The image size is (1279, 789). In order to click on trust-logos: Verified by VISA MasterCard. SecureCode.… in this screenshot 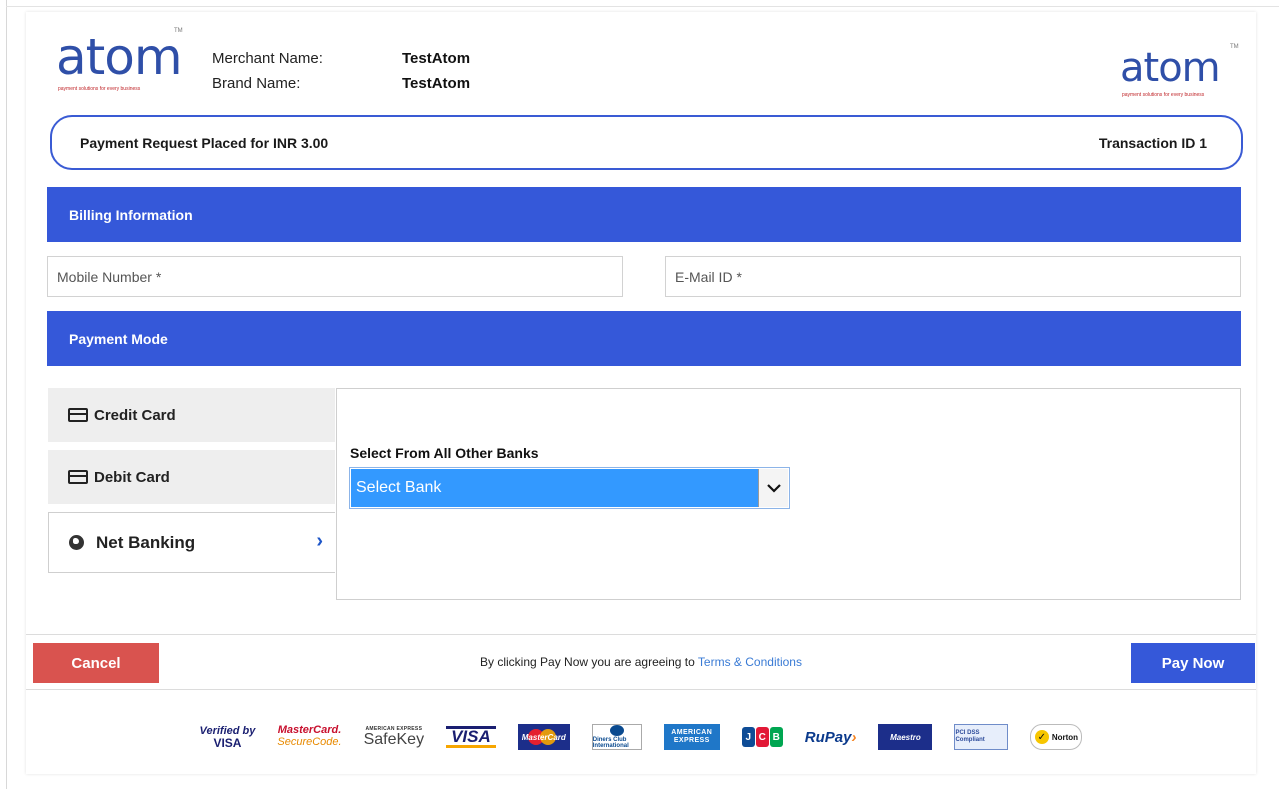, I will do `click(641, 737)`.